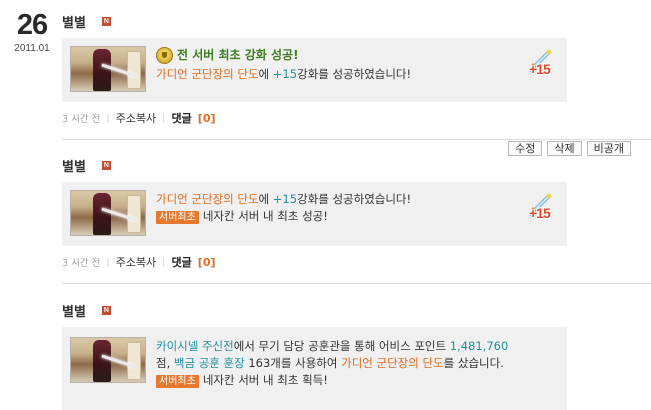  I want to click on server-first-line: 서버최초 네자칸 서버 내 최초 성공!, so click(283, 216).